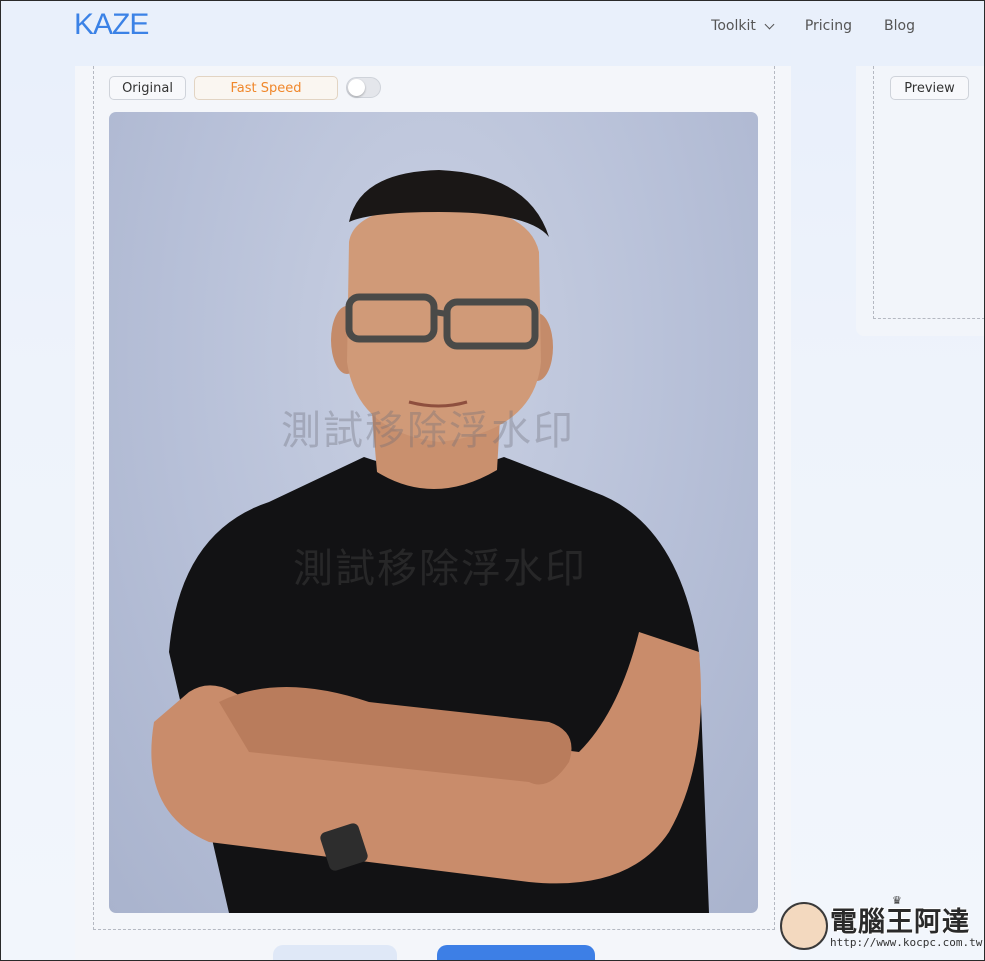 The image size is (985, 961). What do you see at coordinates (733, 26) in the screenshot?
I see `nav-toolkit-label: Toolkit` at bounding box center [733, 26].